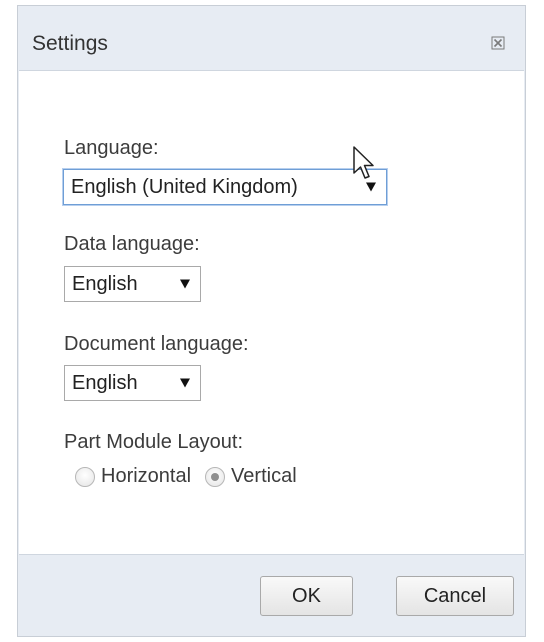 This screenshot has width=544, height=642. What do you see at coordinates (156, 344) in the screenshot?
I see `document-language-label: Document language:` at bounding box center [156, 344].